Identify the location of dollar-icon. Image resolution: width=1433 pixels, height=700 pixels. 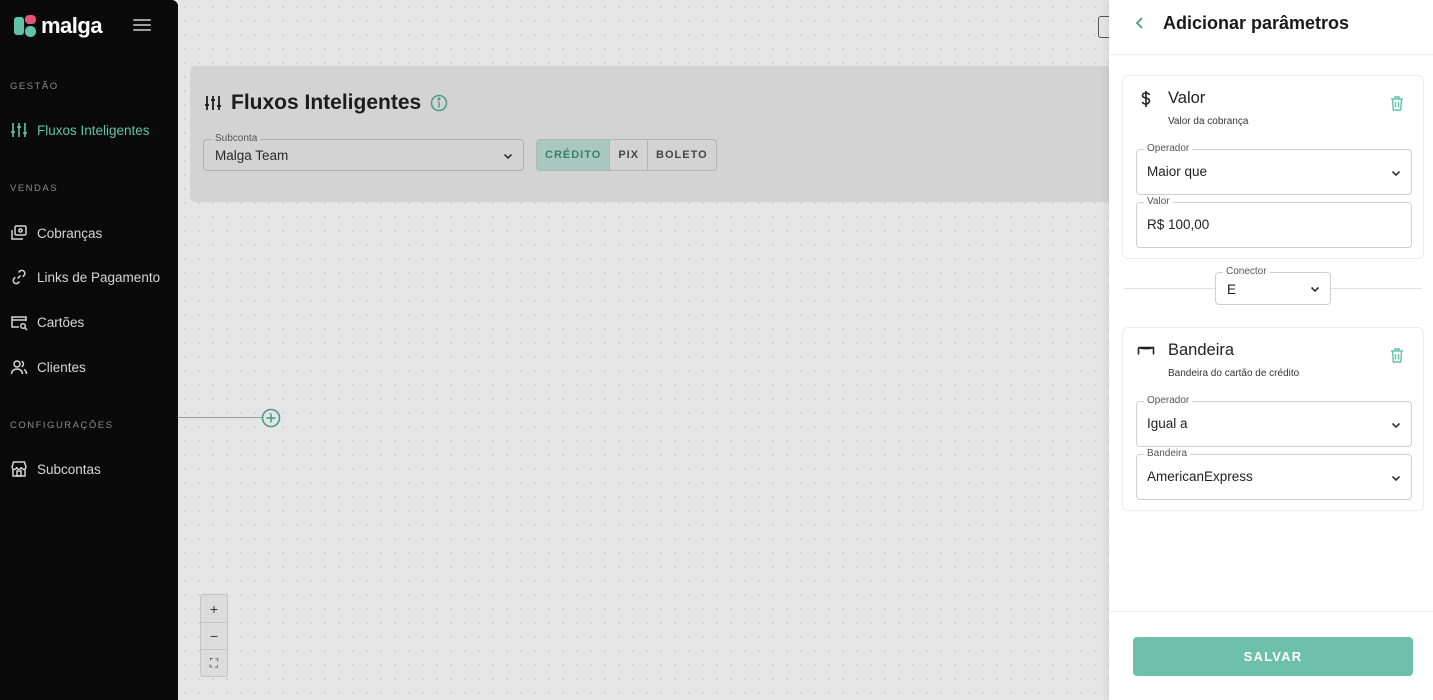
(1146, 99).